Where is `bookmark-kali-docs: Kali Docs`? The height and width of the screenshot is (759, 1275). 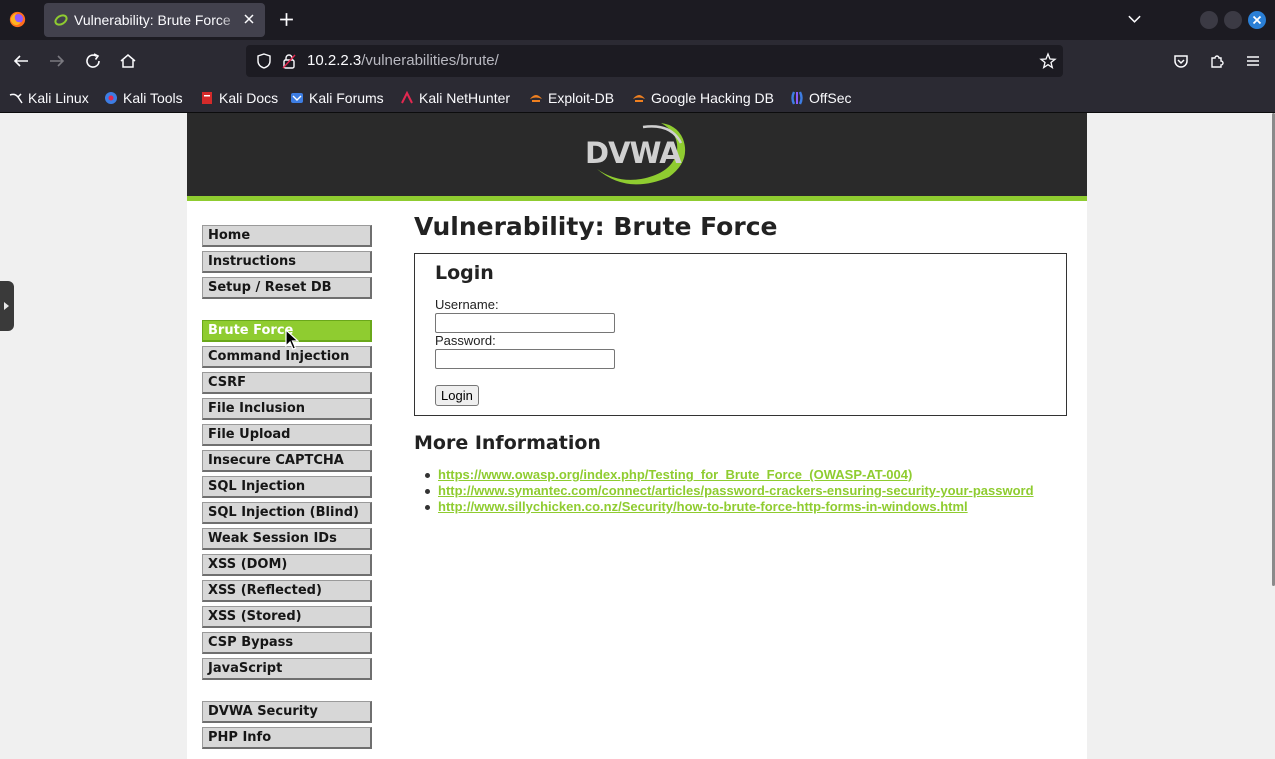
bookmark-kali-docs: Kali Docs is located at coordinates (239, 98).